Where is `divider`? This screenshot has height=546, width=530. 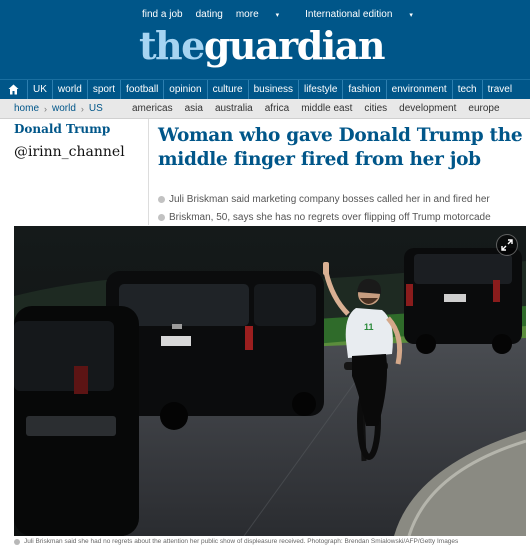
divider is located at coordinates (148, 172).